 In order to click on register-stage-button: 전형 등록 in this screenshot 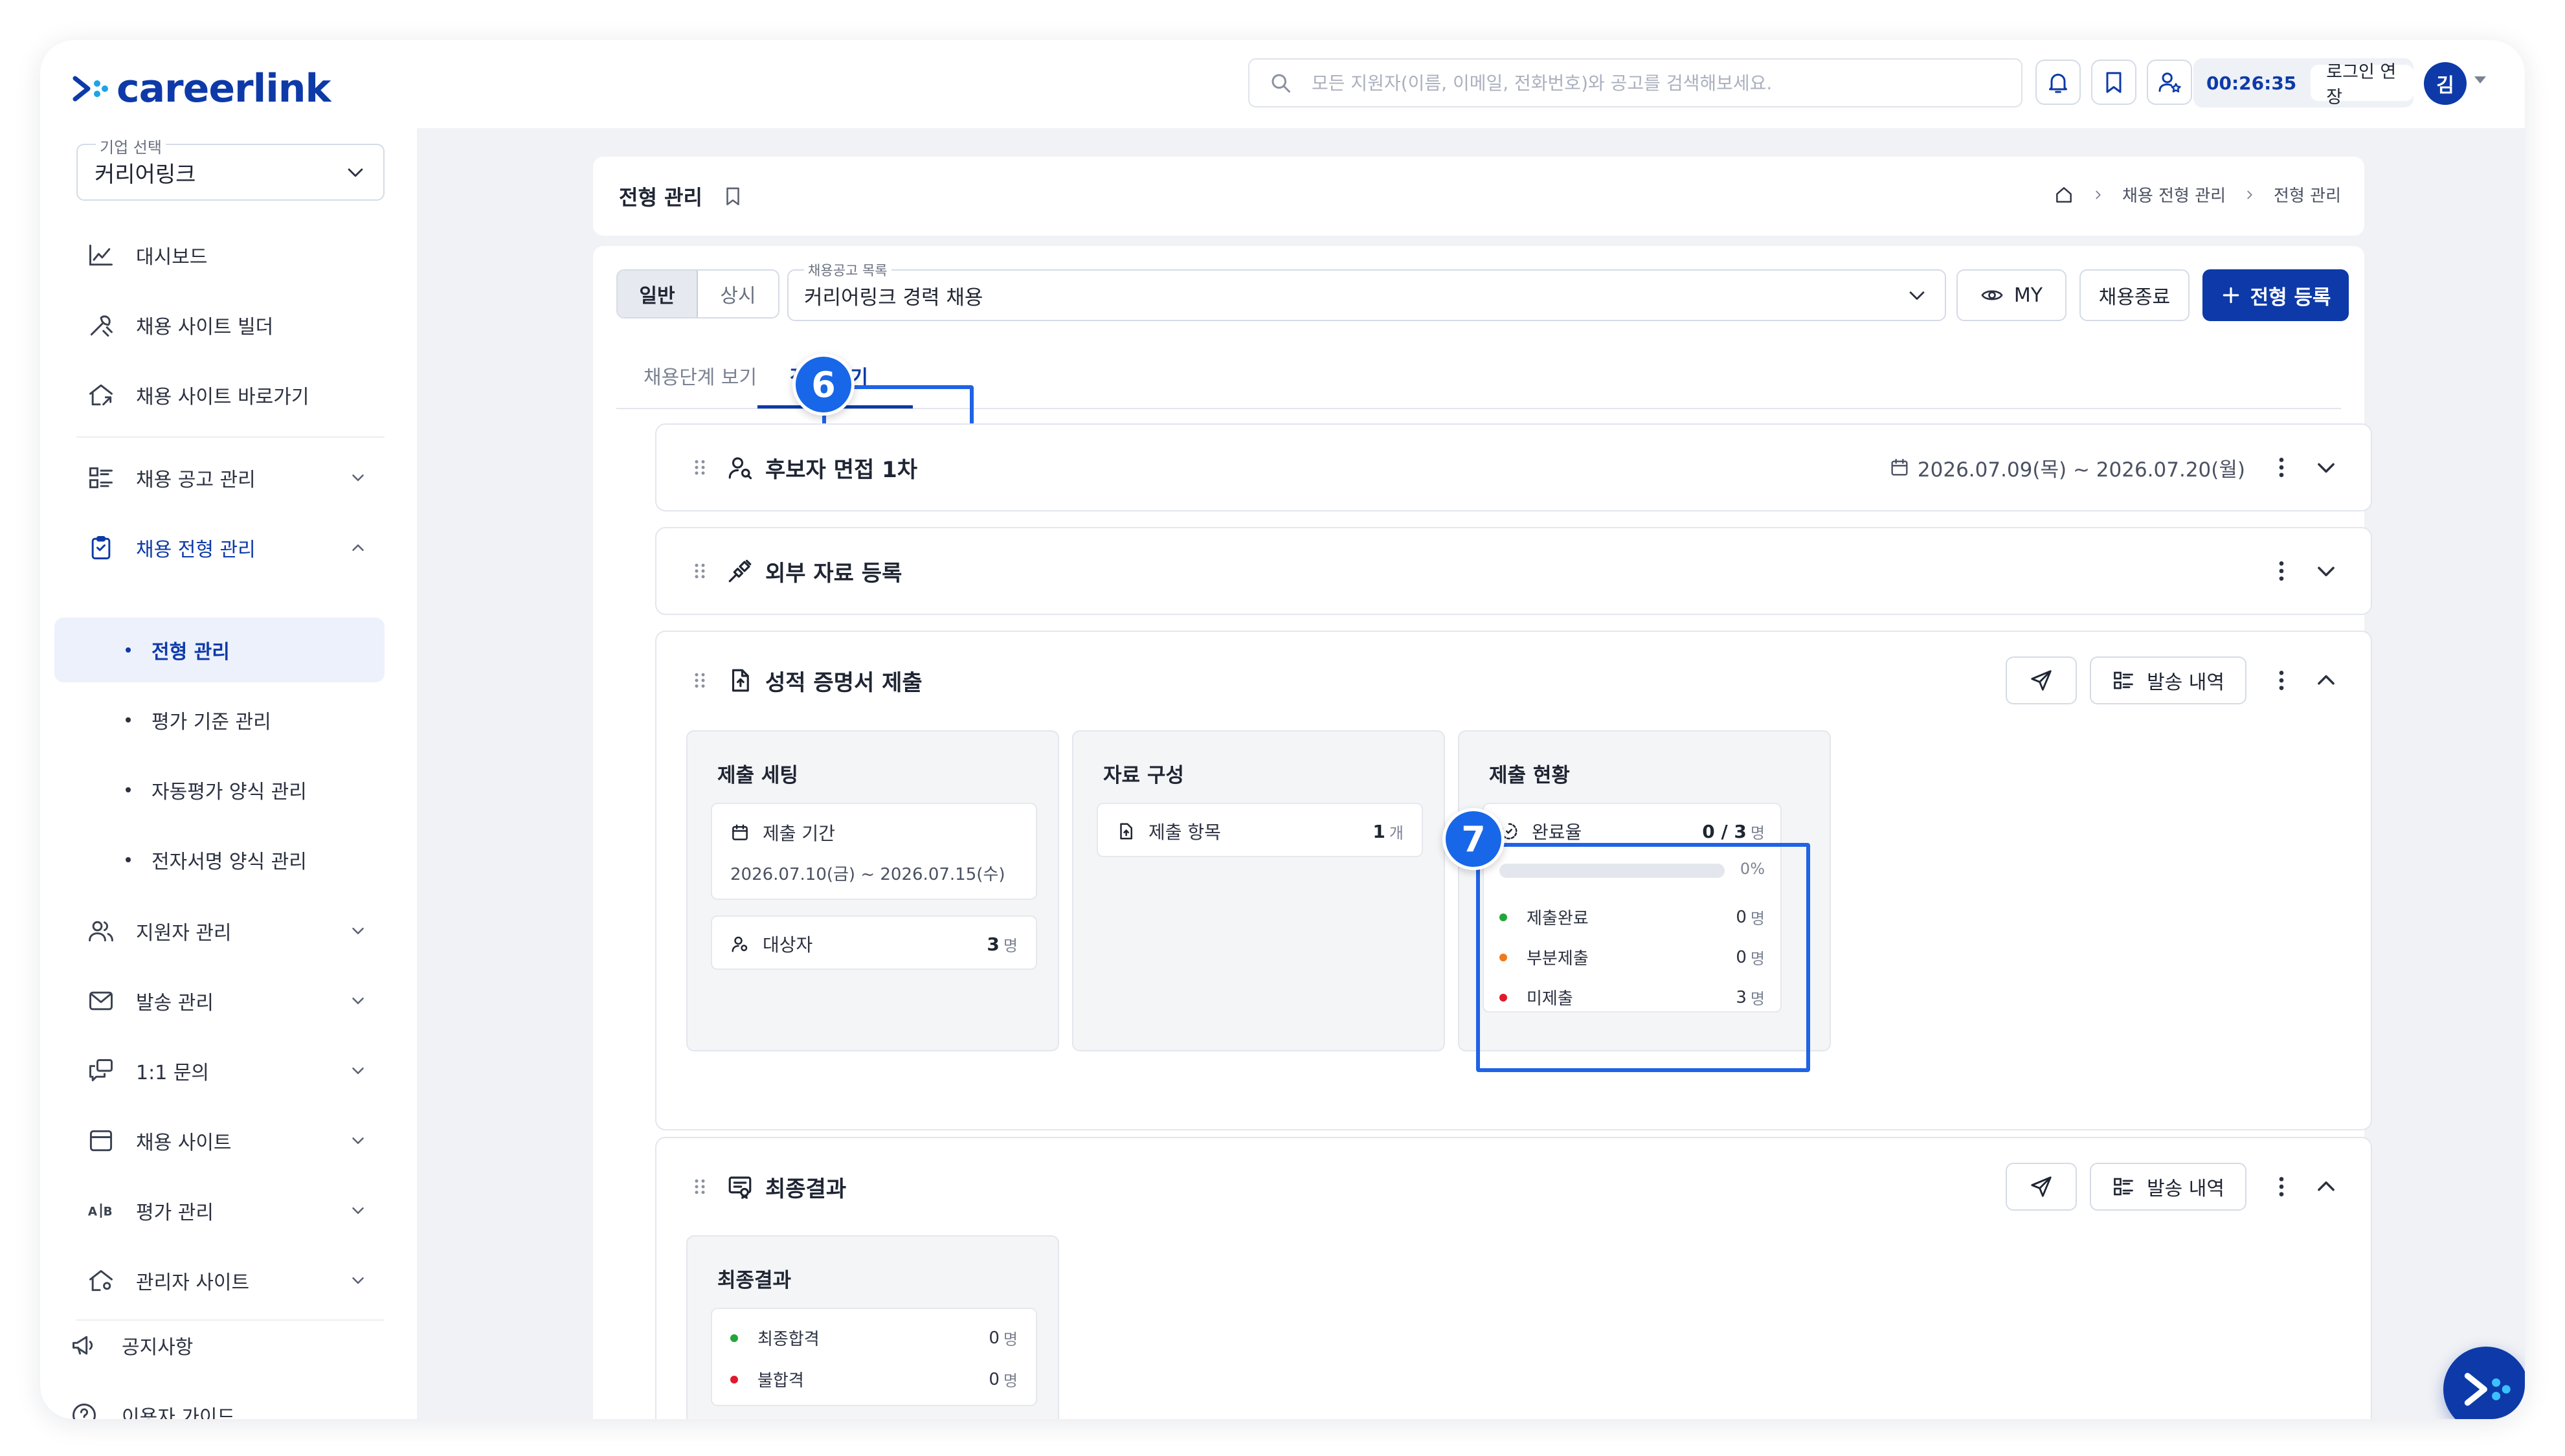, I will do `click(2275, 295)`.